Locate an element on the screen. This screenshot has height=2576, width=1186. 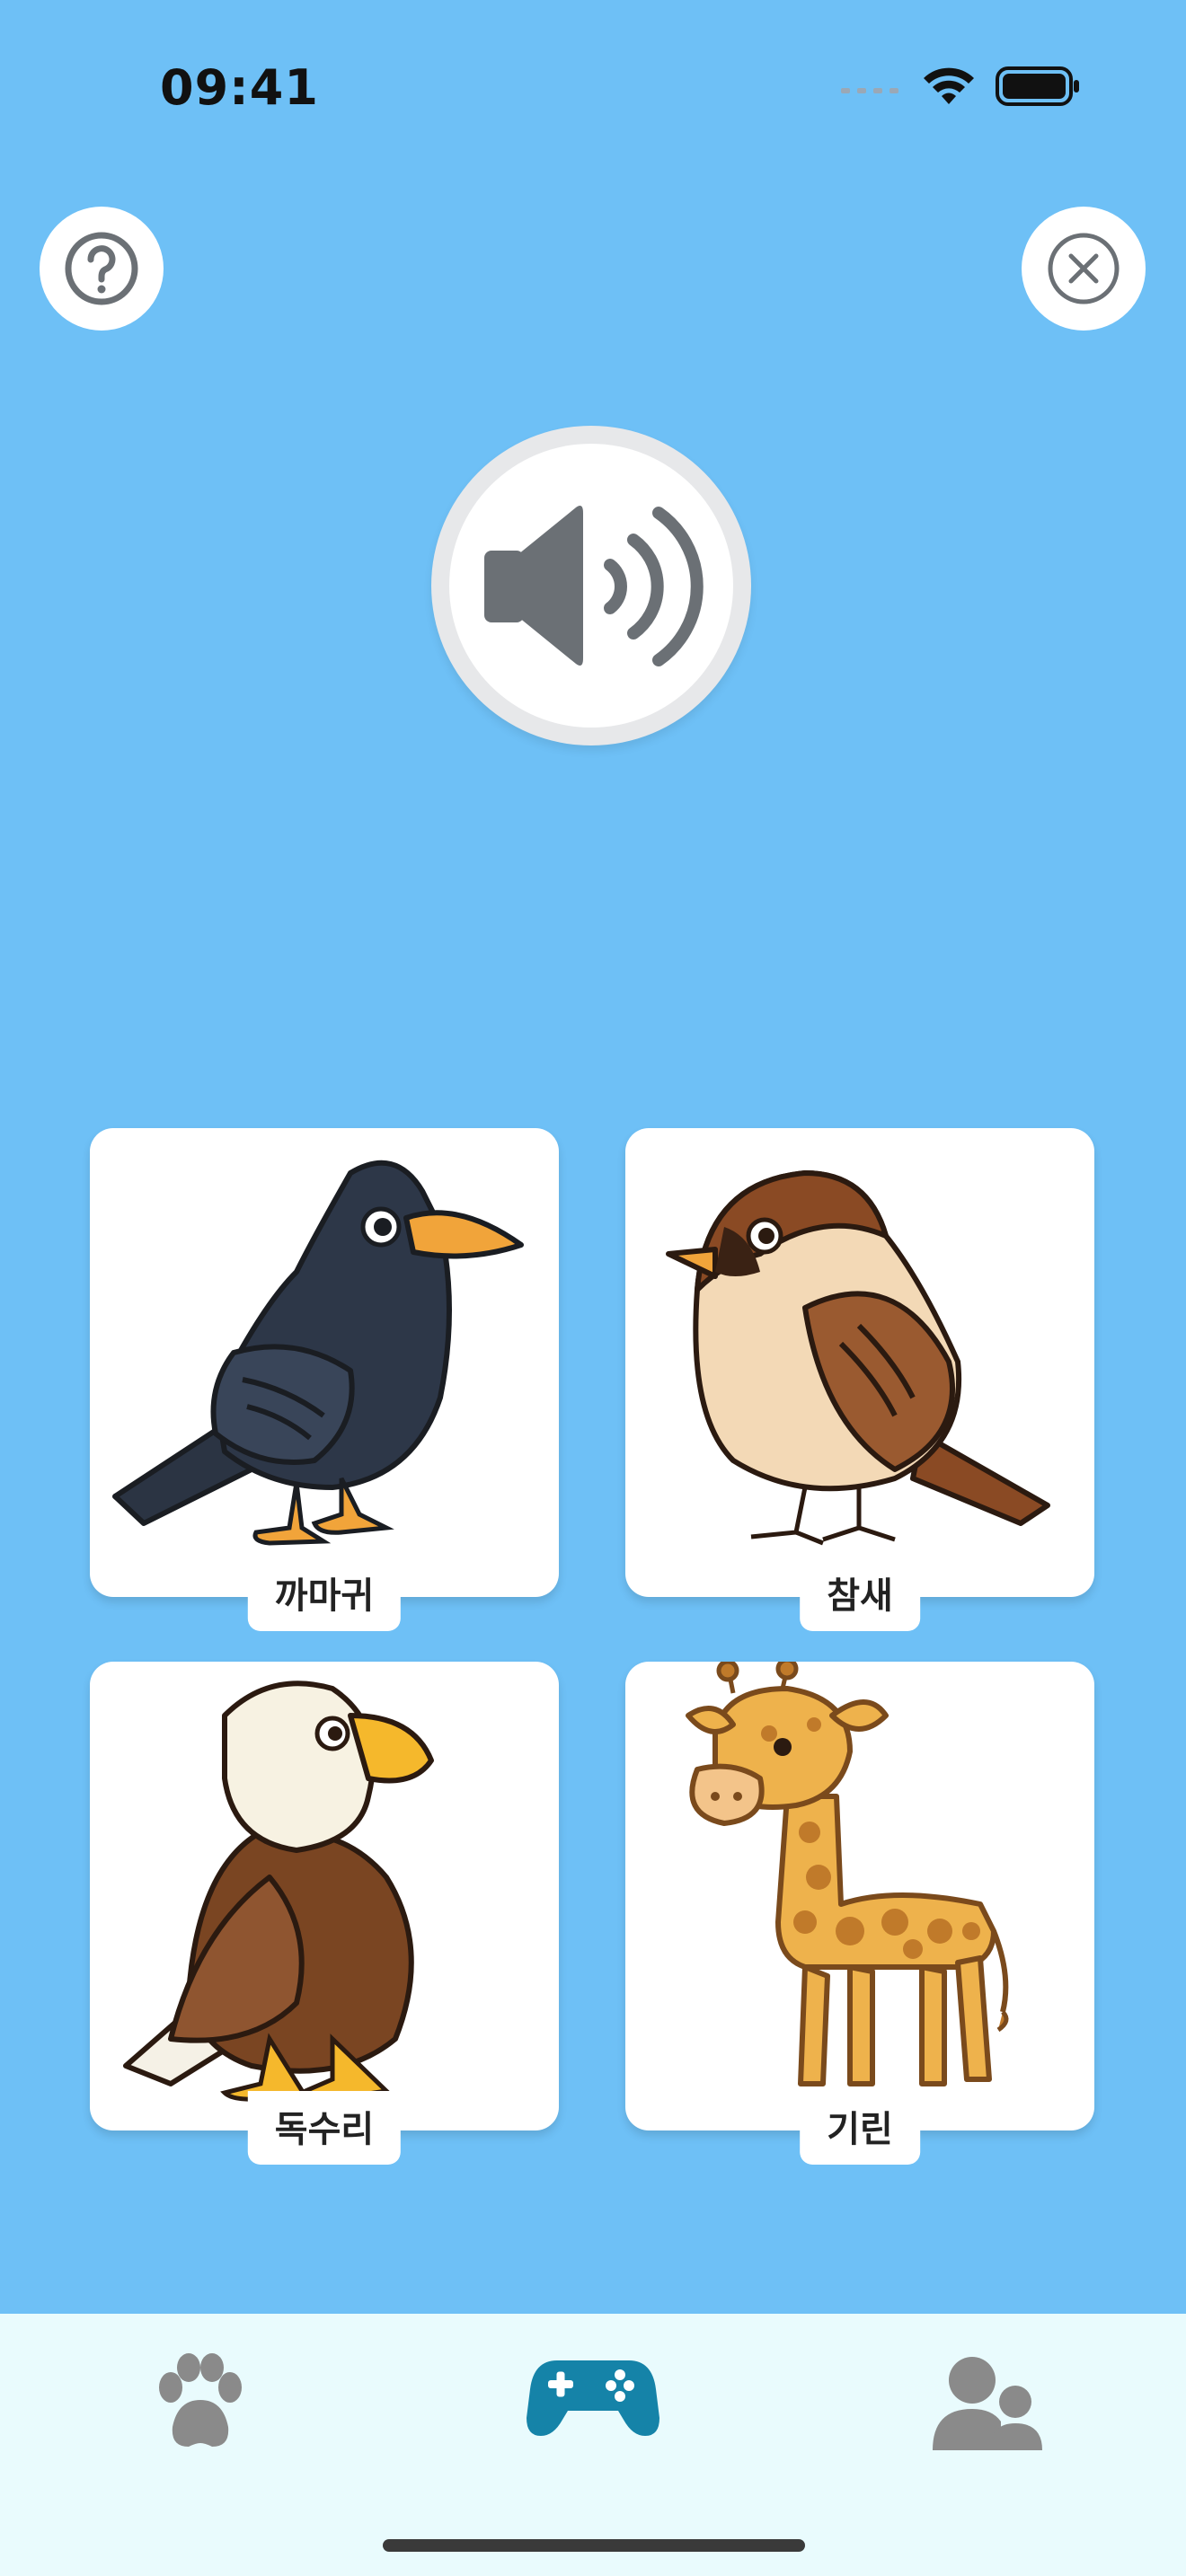
choice-label: 참새 is located at coordinates (860, 1594).